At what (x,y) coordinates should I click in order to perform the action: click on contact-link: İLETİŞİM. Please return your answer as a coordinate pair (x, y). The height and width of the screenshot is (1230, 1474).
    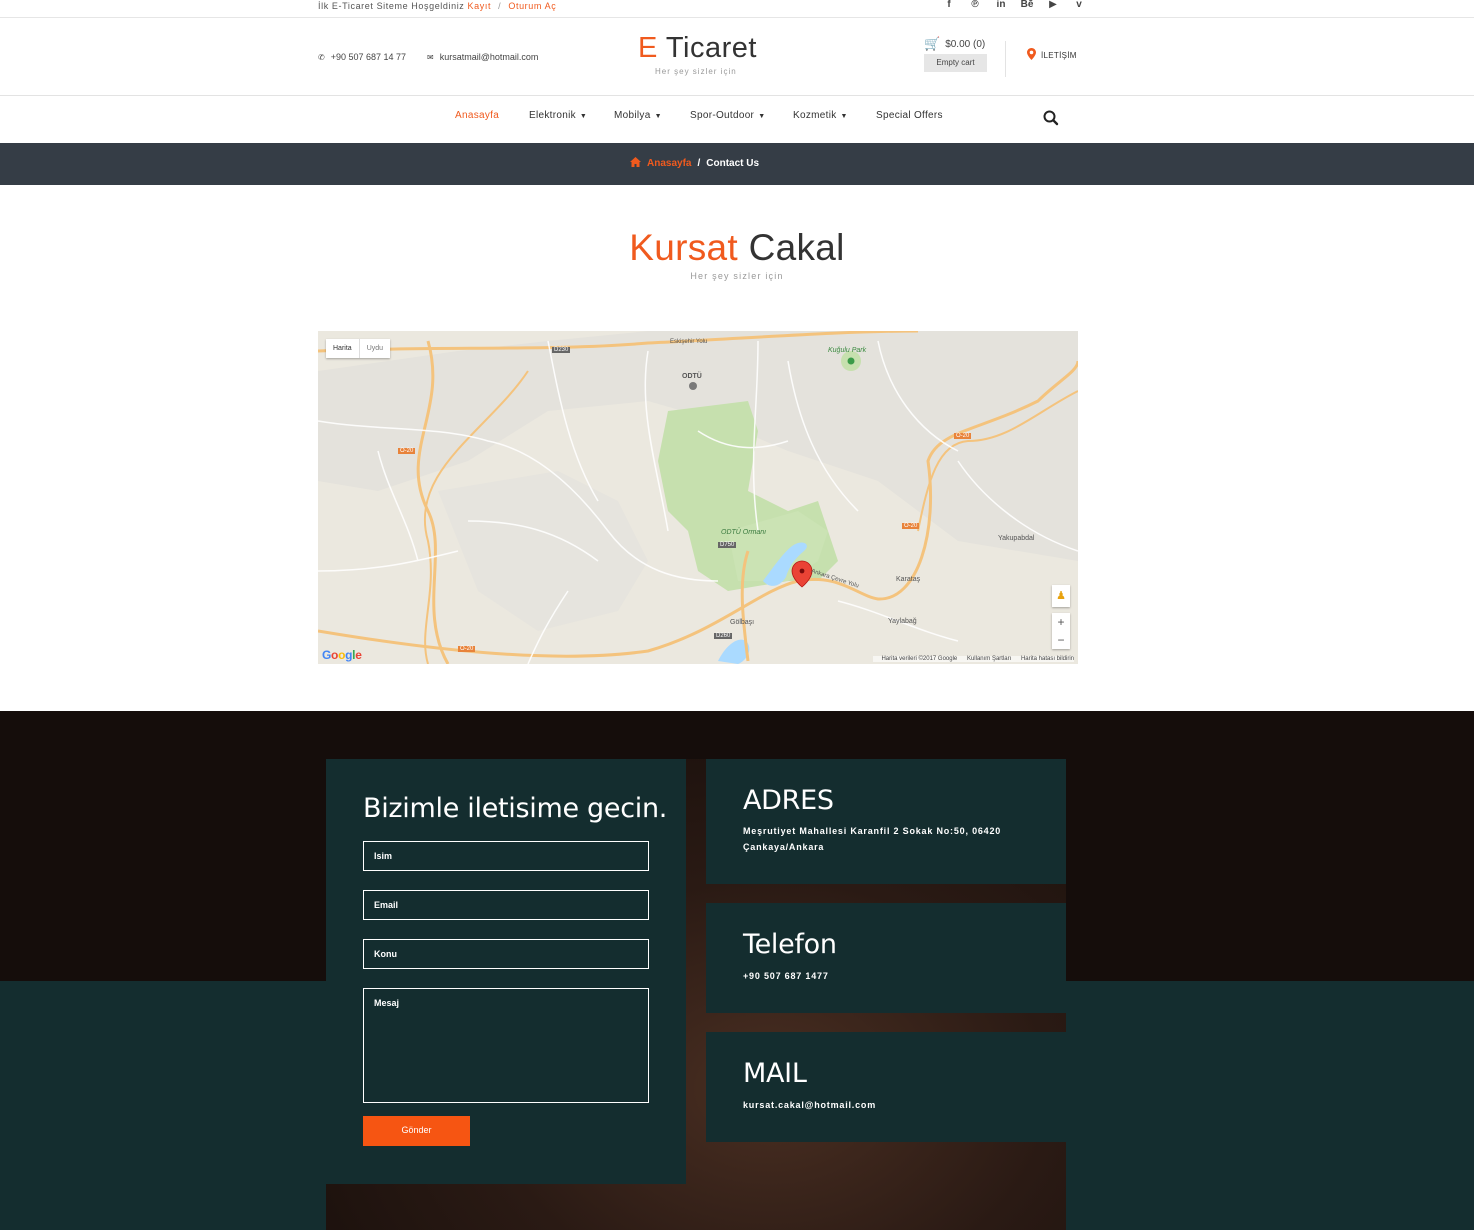
    Looking at the image, I should click on (1052, 55).